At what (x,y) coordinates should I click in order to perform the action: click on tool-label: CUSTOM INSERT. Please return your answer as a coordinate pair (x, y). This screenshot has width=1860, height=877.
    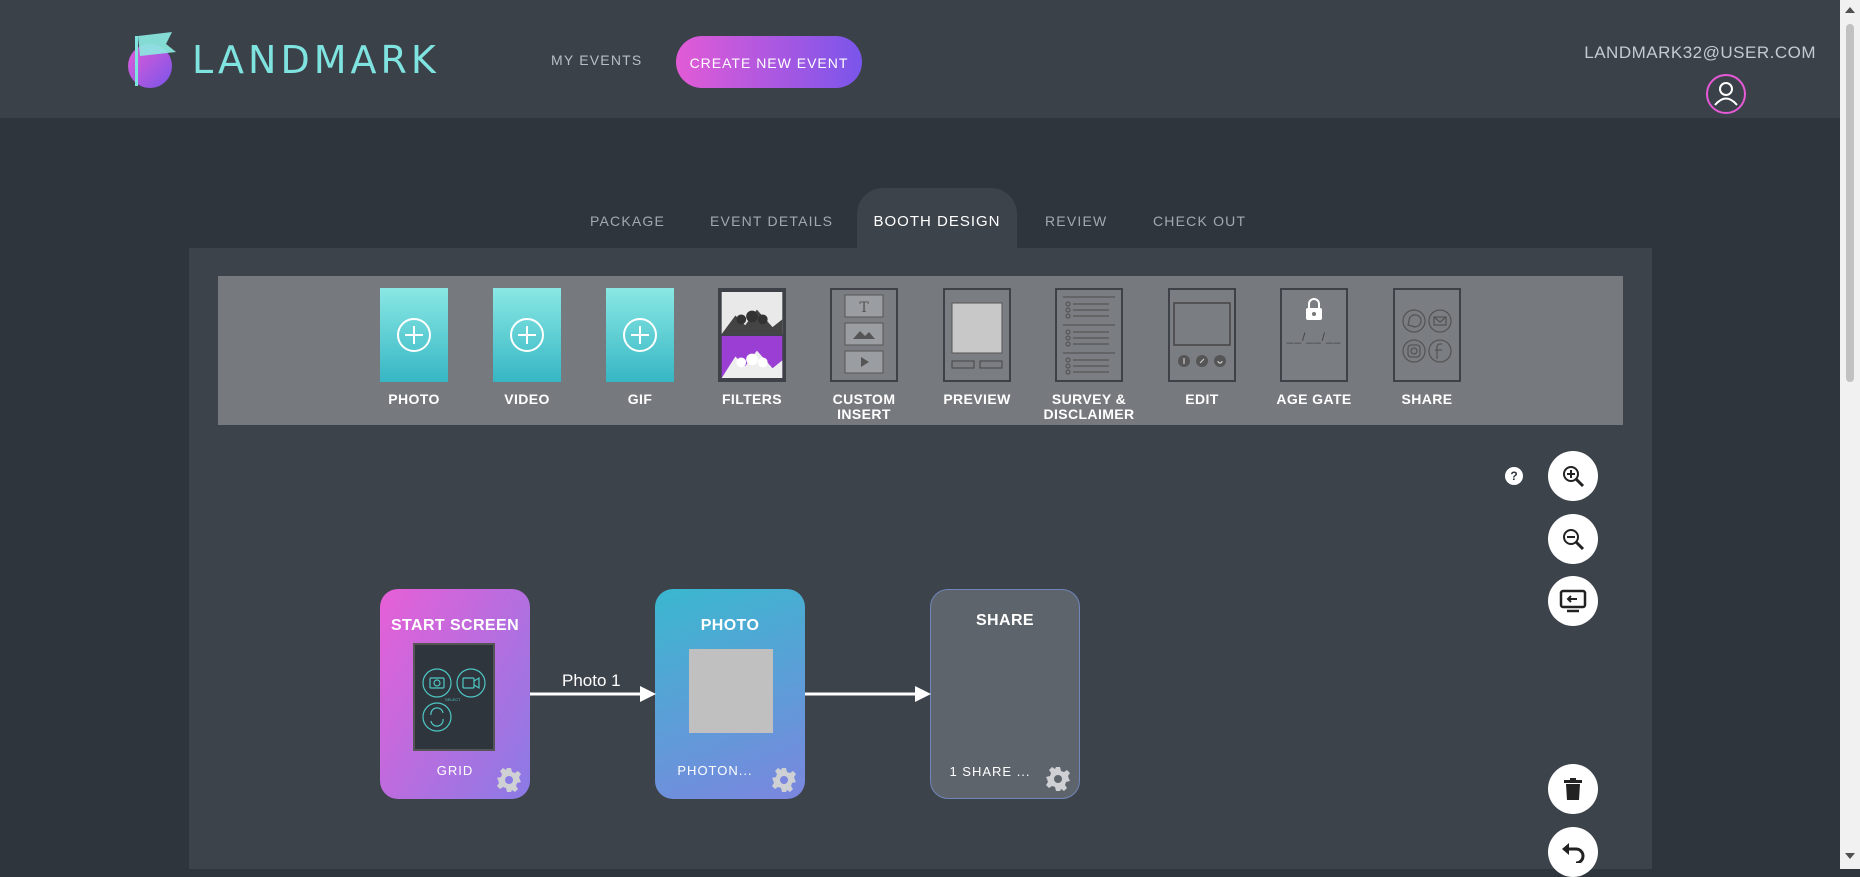
    Looking at the image, I should click on (864, 406).